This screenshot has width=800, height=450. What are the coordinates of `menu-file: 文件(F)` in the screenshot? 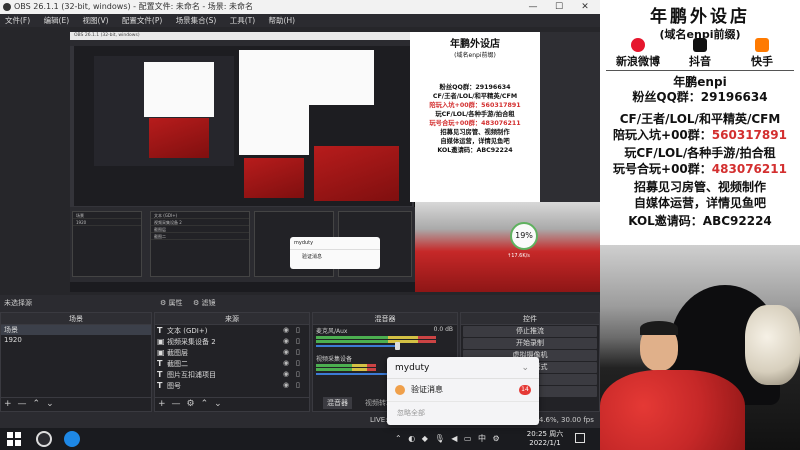 It's located at (17, 20).